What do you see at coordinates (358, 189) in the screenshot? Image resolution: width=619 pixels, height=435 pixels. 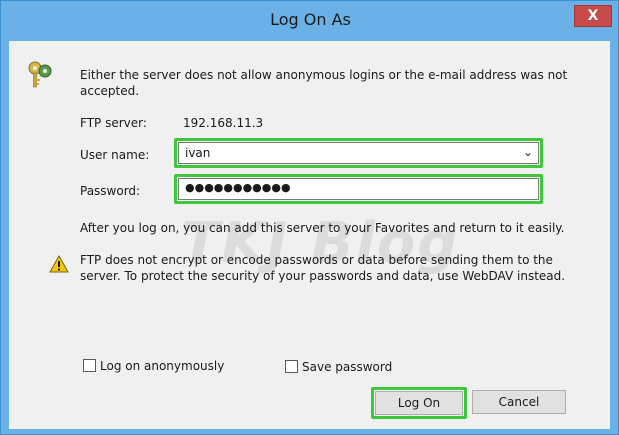 I see `password-field: ●●●●●●●●●●●` at bounding box center [358, 189].